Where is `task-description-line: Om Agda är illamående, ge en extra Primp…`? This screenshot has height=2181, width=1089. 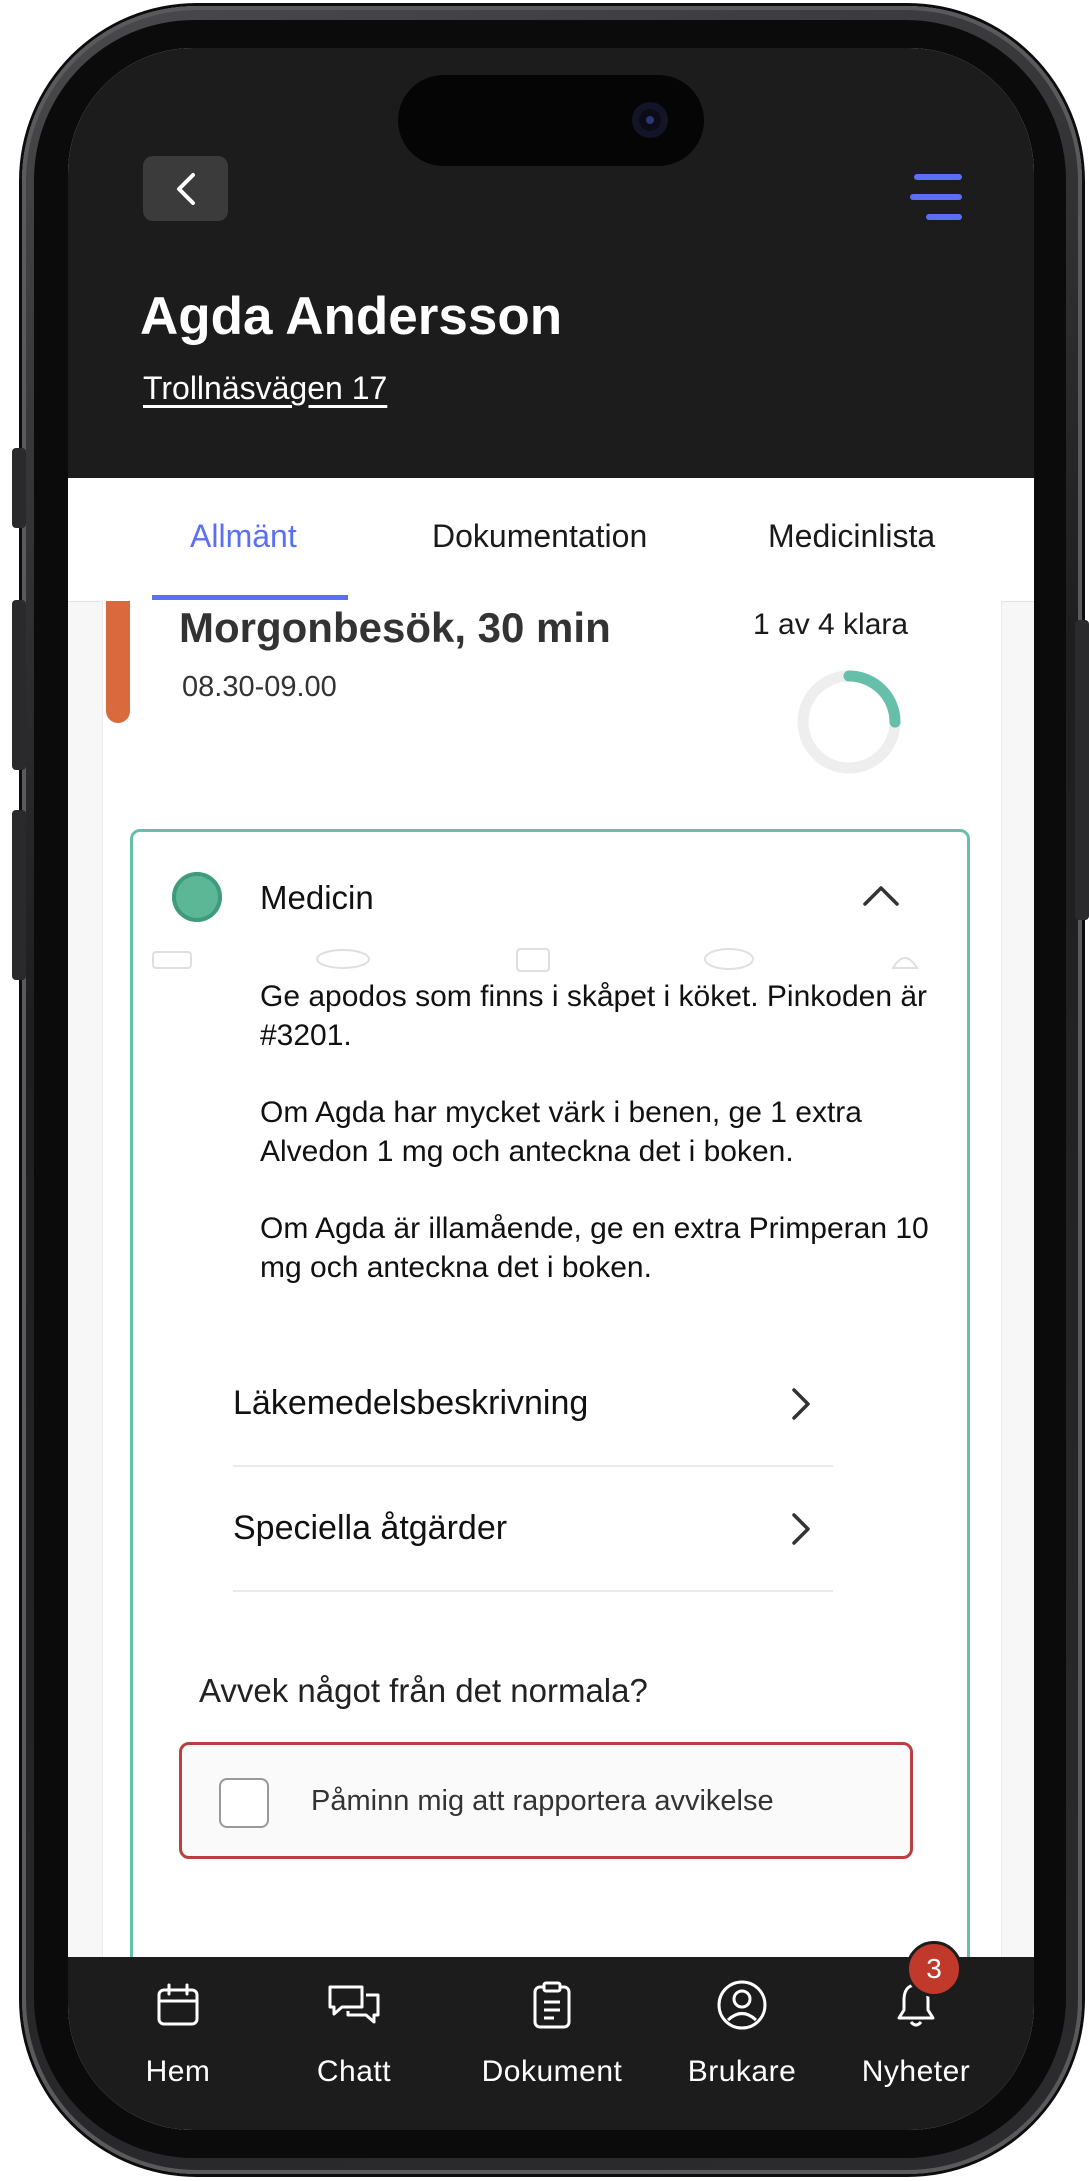 task-description-line: Om Agda är illamående, ge en extra Primp… is located at coordinates (594, 1248).